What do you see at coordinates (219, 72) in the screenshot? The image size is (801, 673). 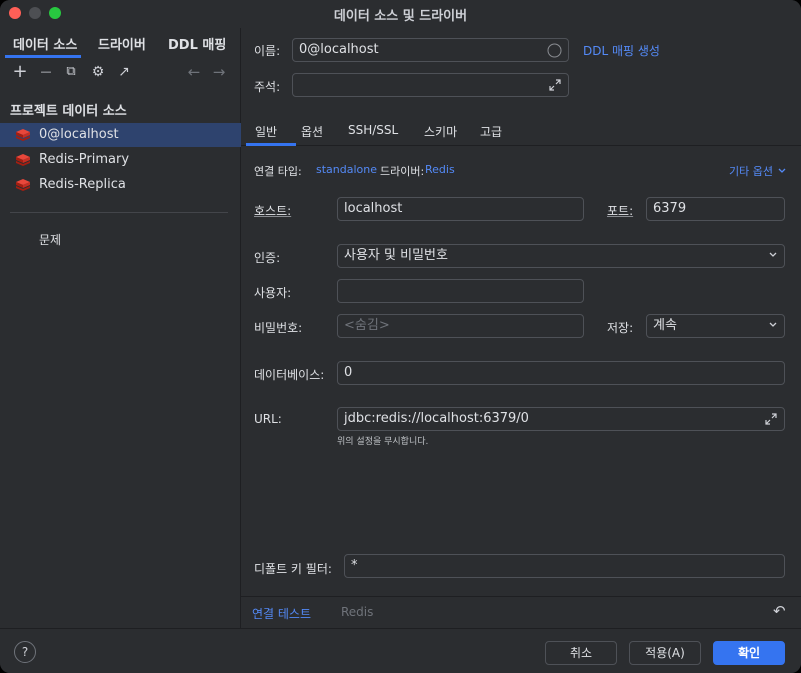 I see `forward-arrow-icon: →` at bounding box center [219, 72].